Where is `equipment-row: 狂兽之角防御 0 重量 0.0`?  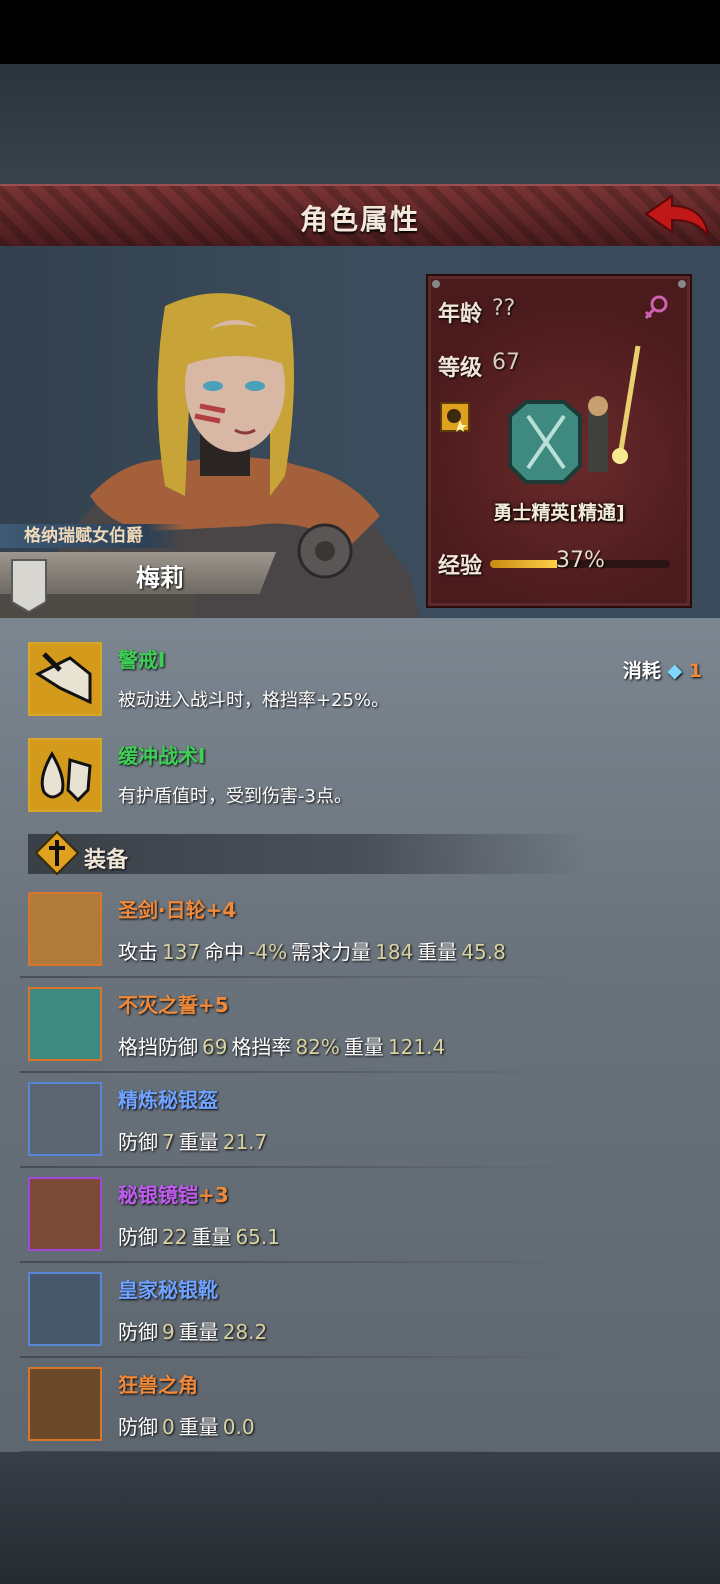 equipment-row: 狂兽之角防御 0 重量 0.0 is located at coordinates (360, 1408).